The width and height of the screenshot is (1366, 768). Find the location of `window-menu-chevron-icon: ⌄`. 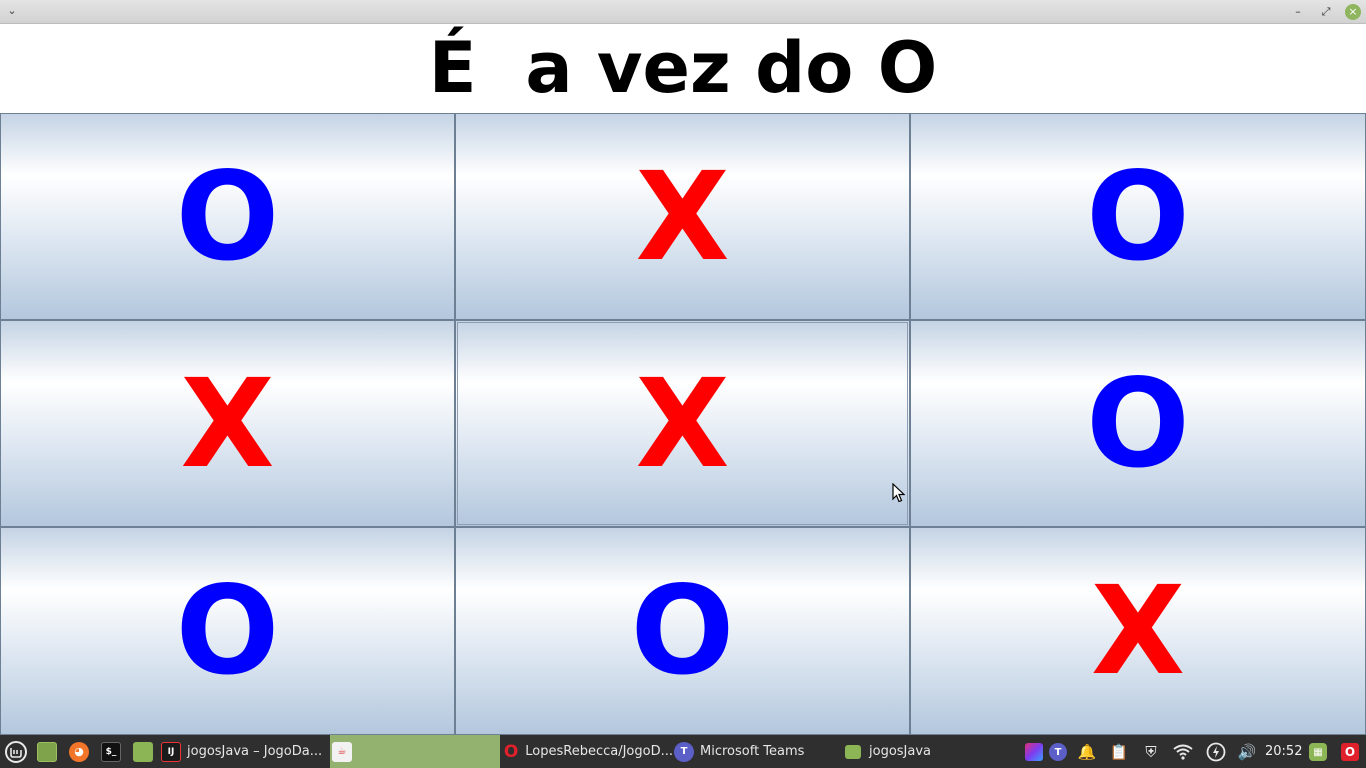

window-menu-chevron-icon: ⌄ is located at coordinates (12, 11).